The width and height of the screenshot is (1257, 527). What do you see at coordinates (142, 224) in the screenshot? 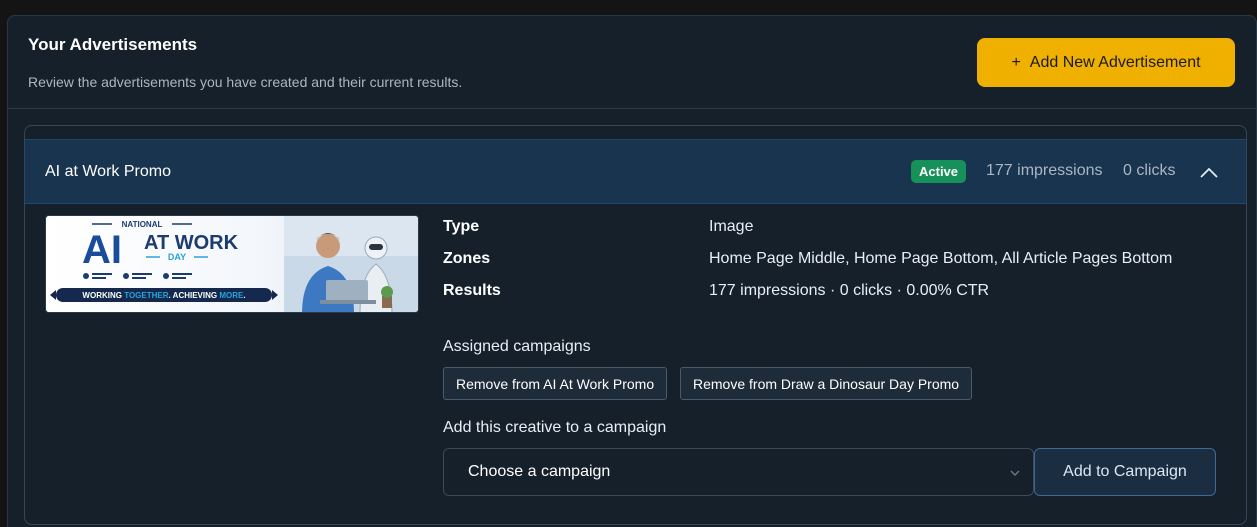
I see `ad-text-national: NATIONAL` at bounding box center [142, 224].